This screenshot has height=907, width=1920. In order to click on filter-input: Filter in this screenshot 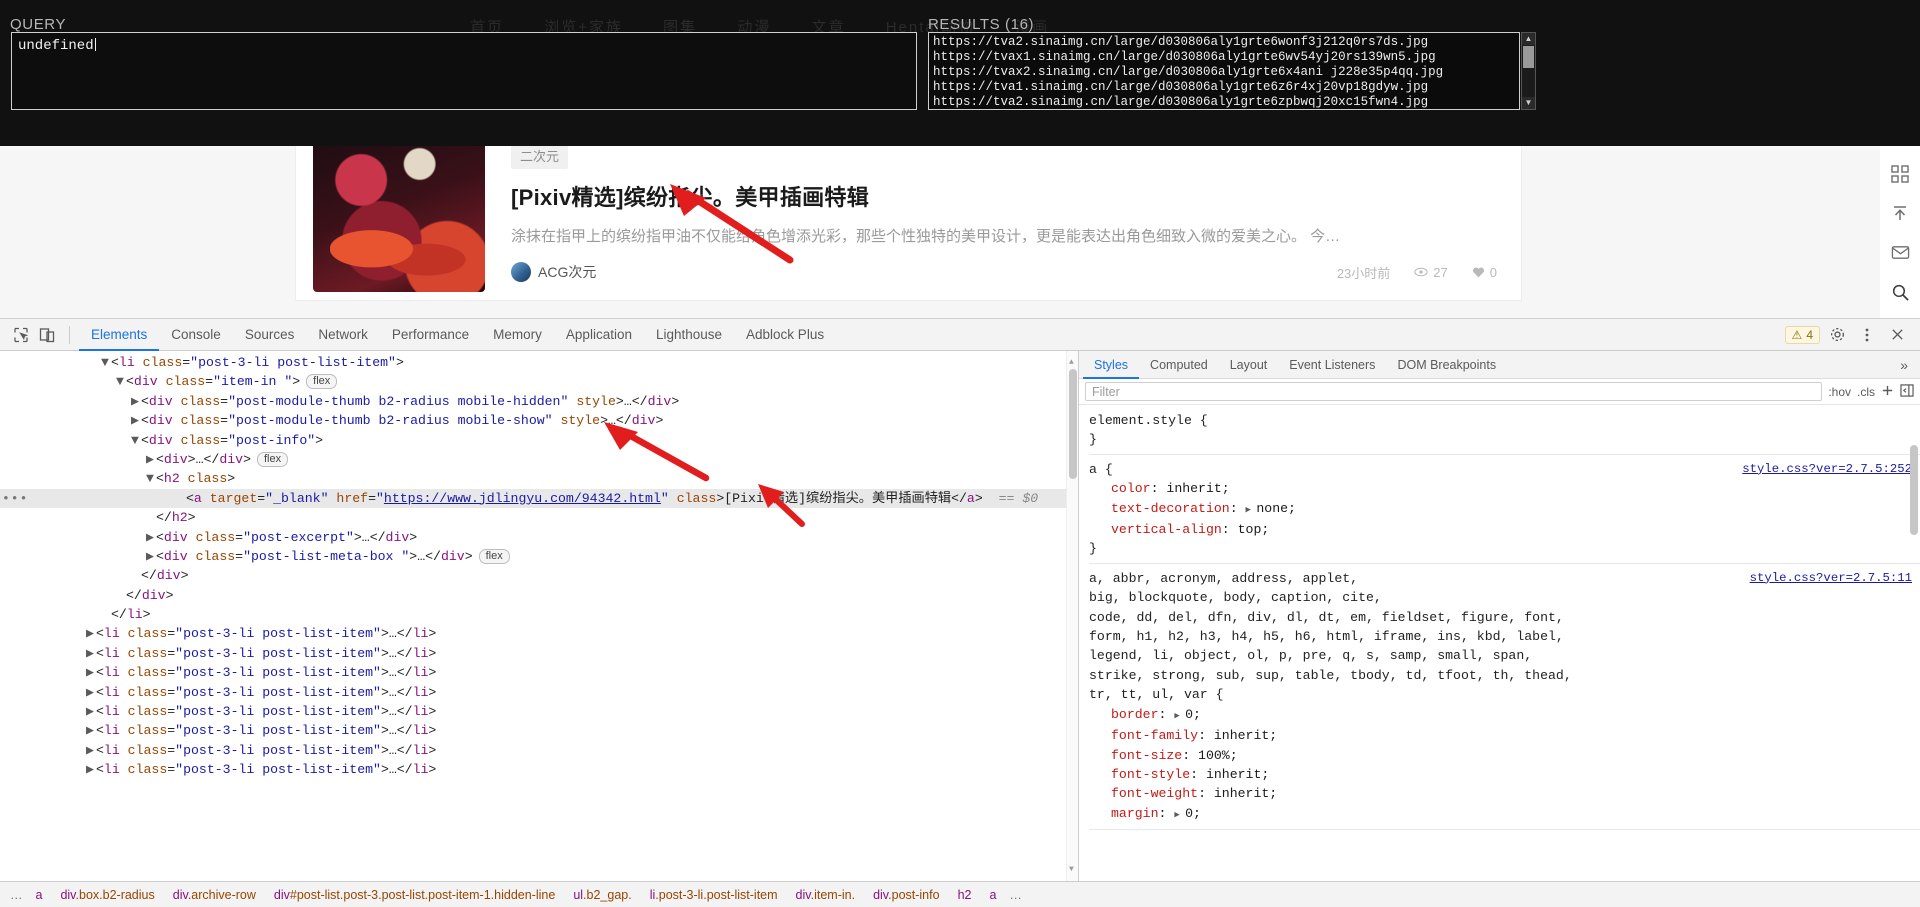, I will do `click(1454, 391)`.